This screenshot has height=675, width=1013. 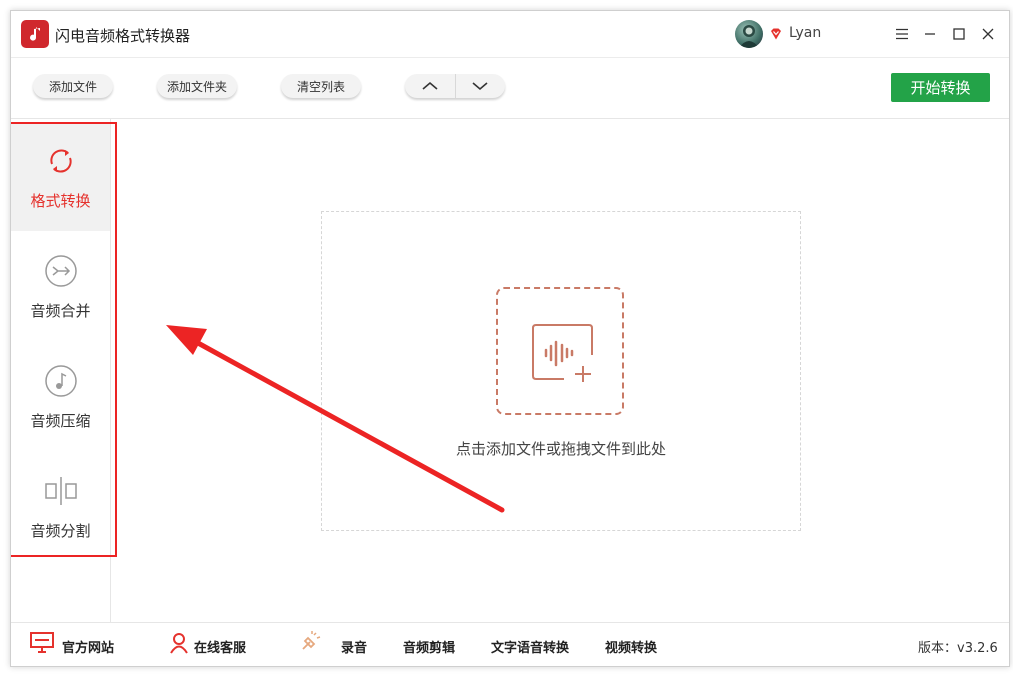 I want to click on compress-icon, so click(x=61, y=381).